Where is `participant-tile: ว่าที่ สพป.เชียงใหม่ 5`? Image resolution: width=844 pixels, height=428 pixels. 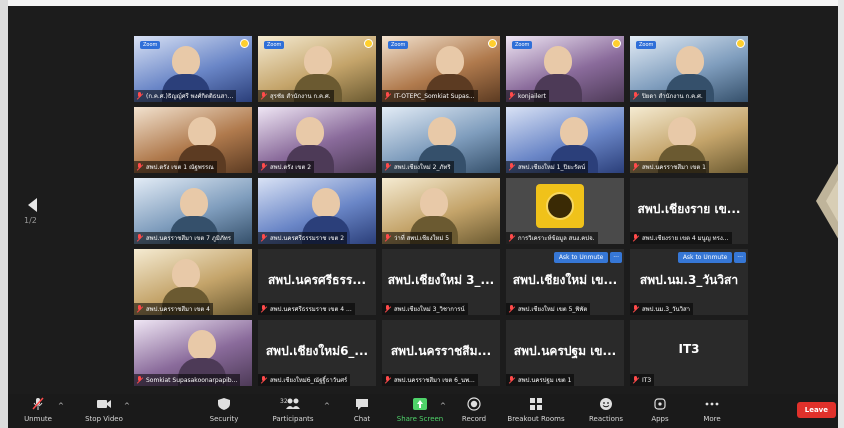
participant-tile: ว่าที่ สพป.เชียงใหม่ 5 is located at coordinates (441, 211).